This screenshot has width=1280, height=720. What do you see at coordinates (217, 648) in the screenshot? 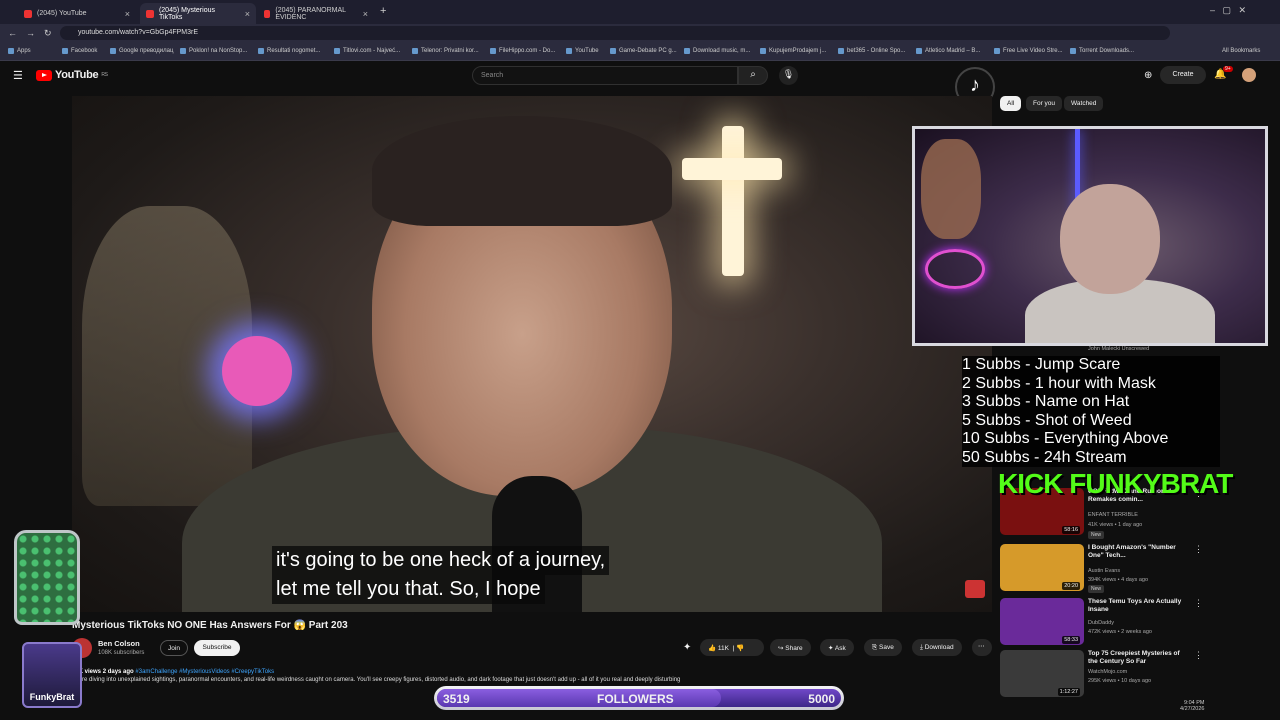
I see `subscribe-button: Subscribe` at bounding box center [217, 648].